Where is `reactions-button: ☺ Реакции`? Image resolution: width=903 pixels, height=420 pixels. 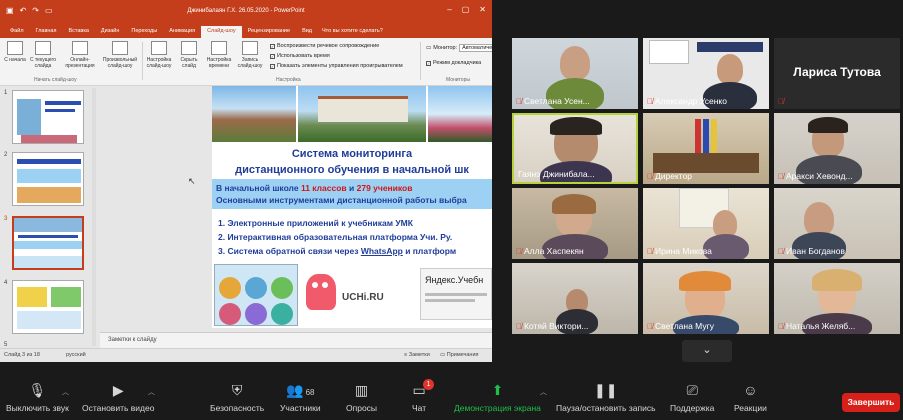
reactions-button: ☺ Реакции is located at coordinates (750, 397).